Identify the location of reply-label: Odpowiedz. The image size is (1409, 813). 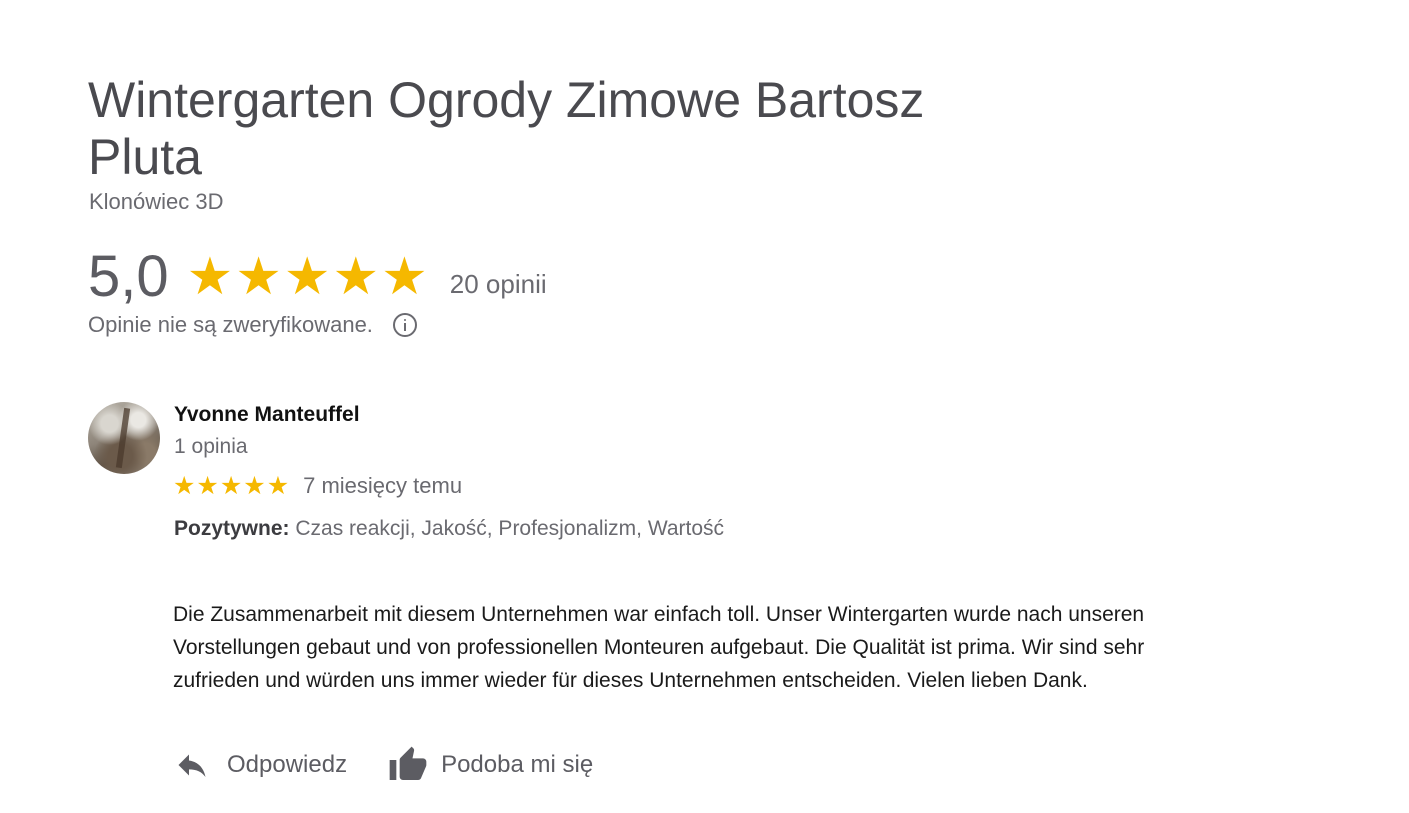
(287, 764).